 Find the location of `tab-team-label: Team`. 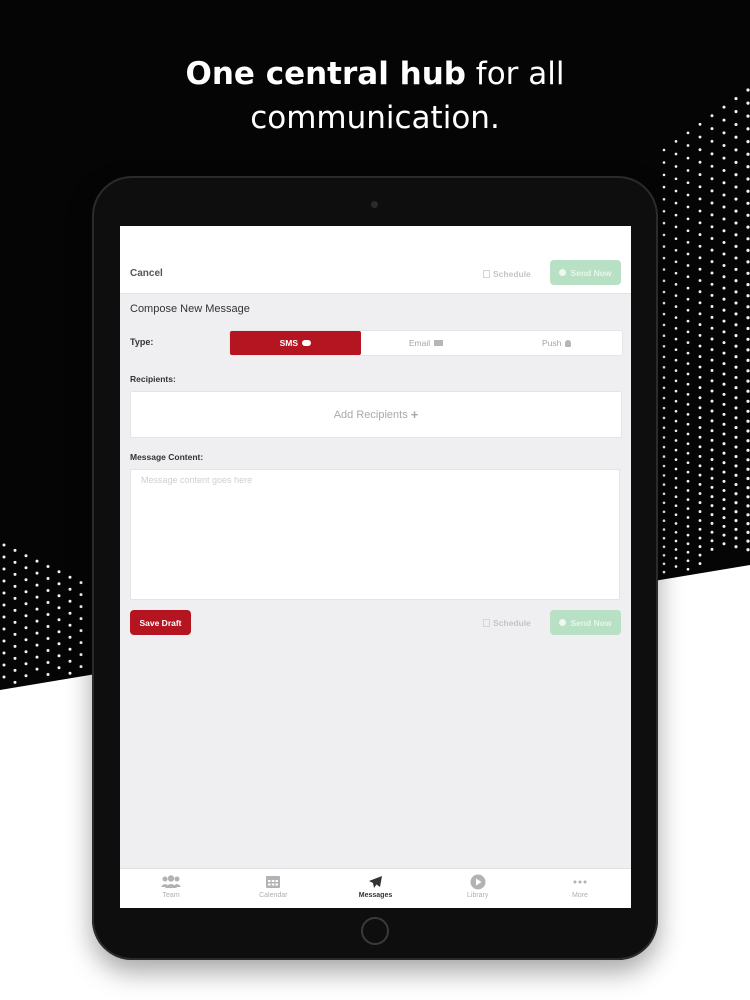

tab-team-label: Team is located at coordinates (171, 895).